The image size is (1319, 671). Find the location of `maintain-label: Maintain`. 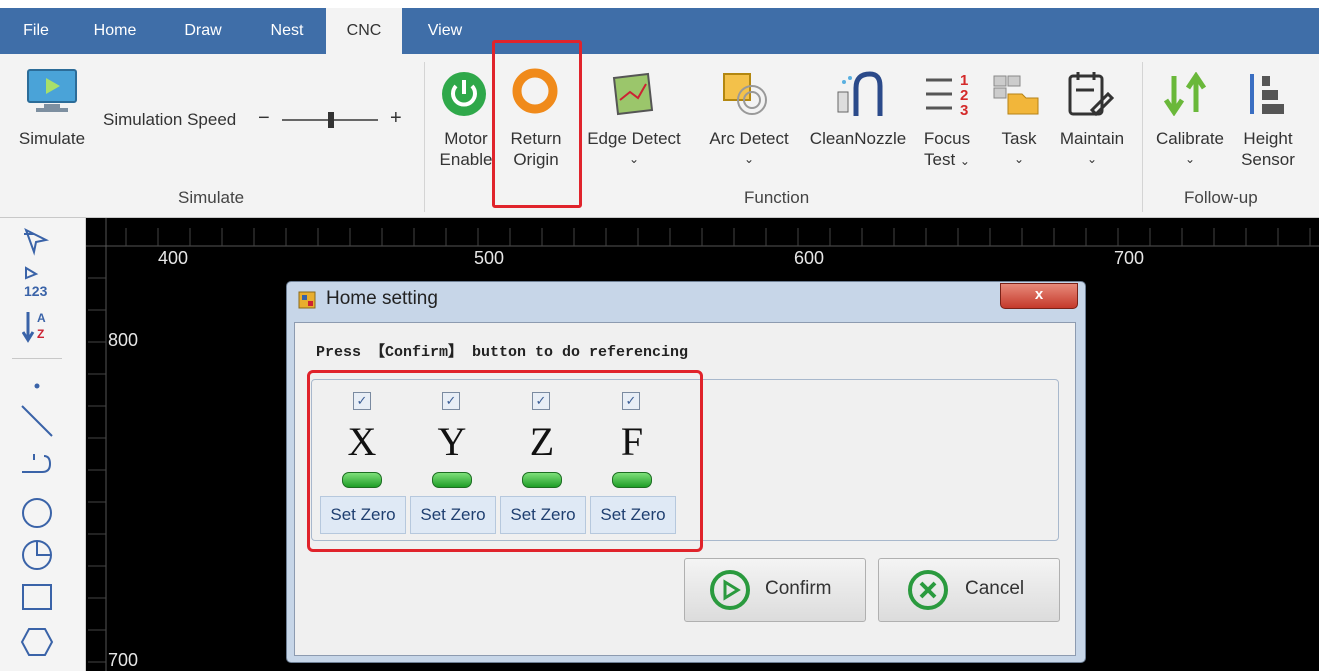

maintain-label: Maintain is located at coordinates (1092, 138).